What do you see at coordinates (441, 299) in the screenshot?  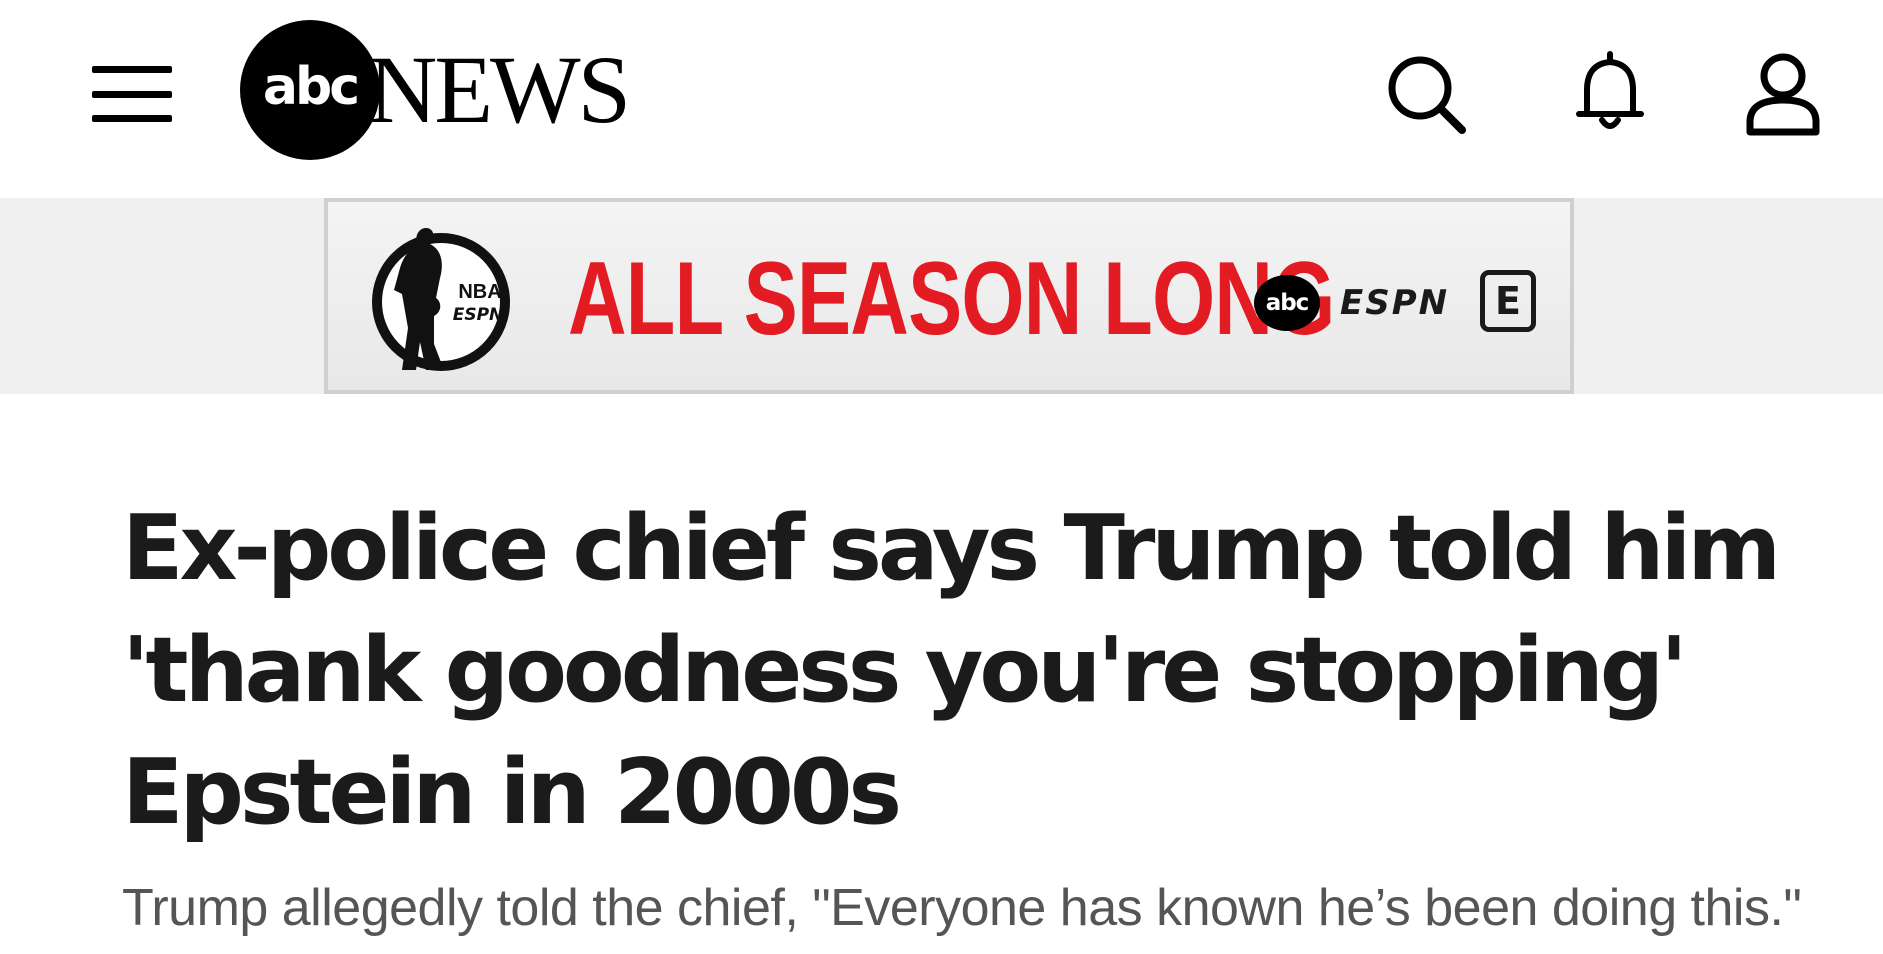 I see `nba-espn-badge: NBA ESPN` at bounding box center [441, 299].